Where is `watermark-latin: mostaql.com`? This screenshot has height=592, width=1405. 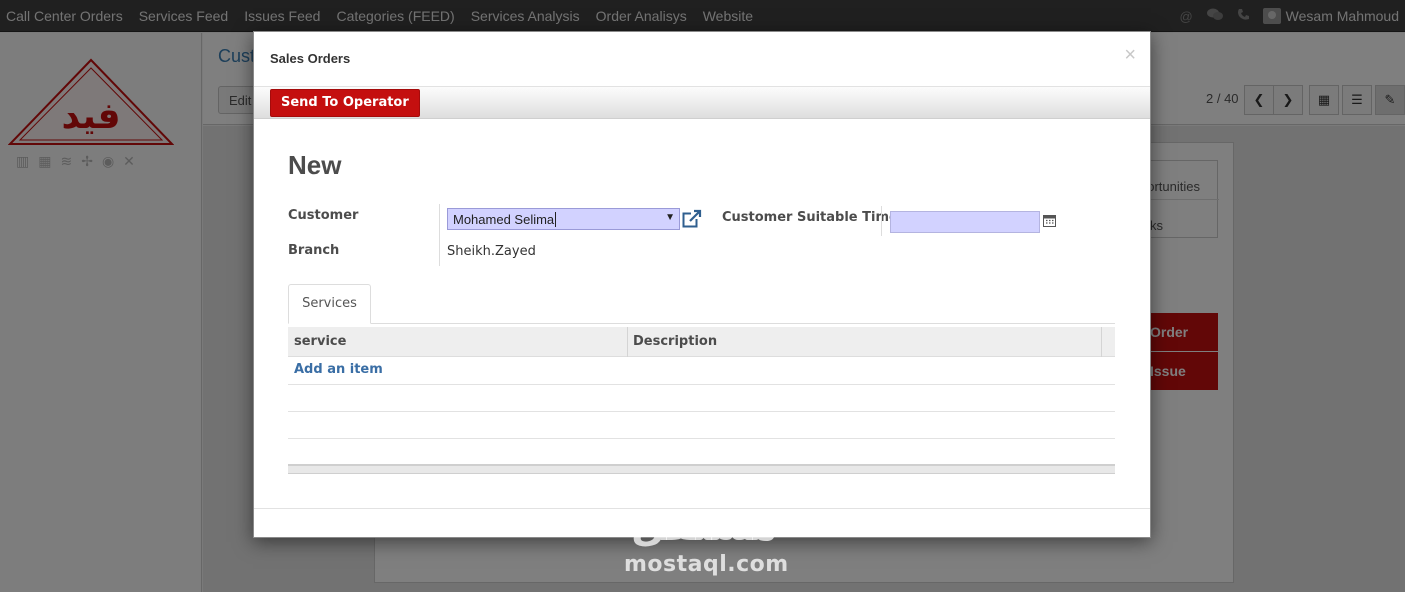
watermark-latin: mostaql.com is located at coordinates (706, 564).